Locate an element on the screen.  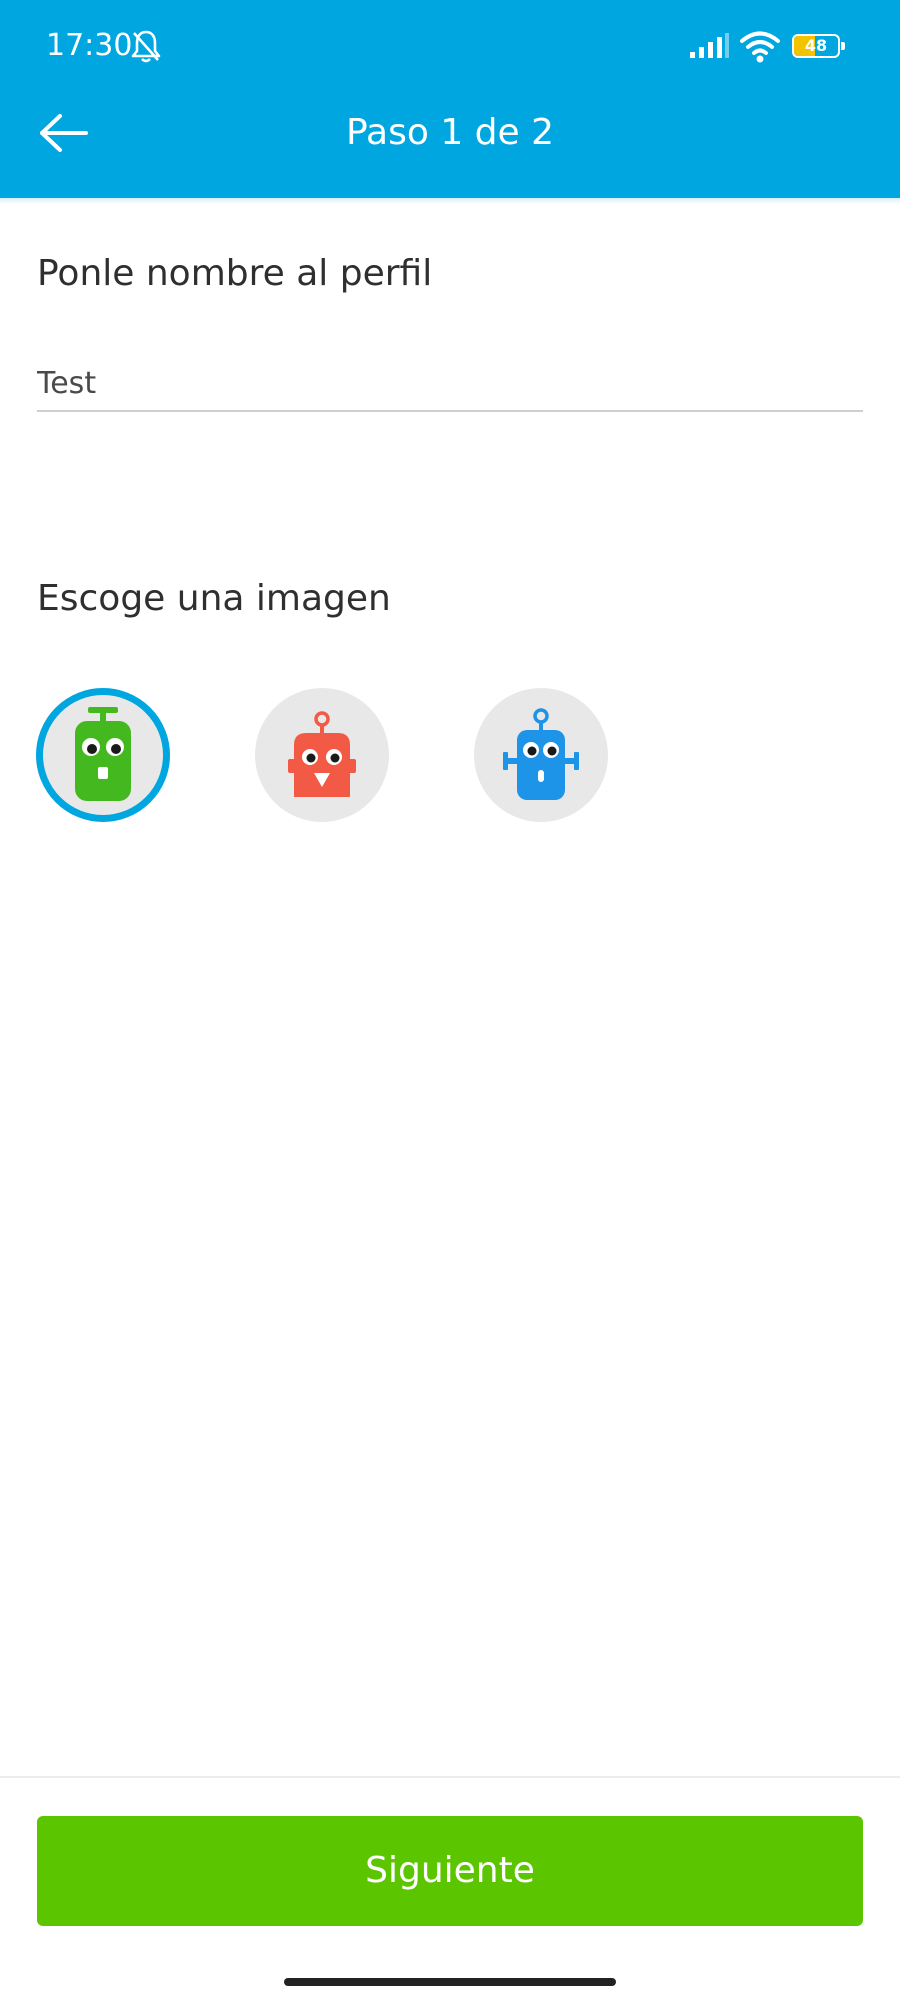
green-robot-icon is located at coordinates (103, 754).